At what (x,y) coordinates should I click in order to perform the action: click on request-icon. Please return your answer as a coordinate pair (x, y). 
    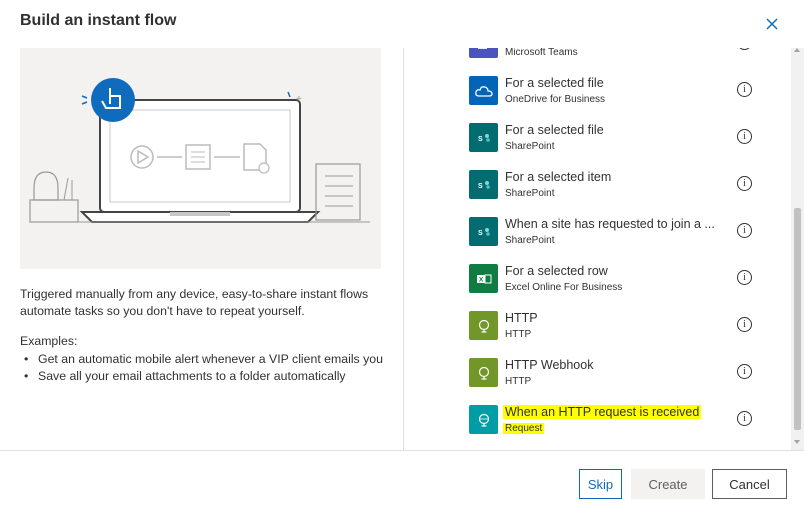
    Looking at the image, I should click on (483, 419).